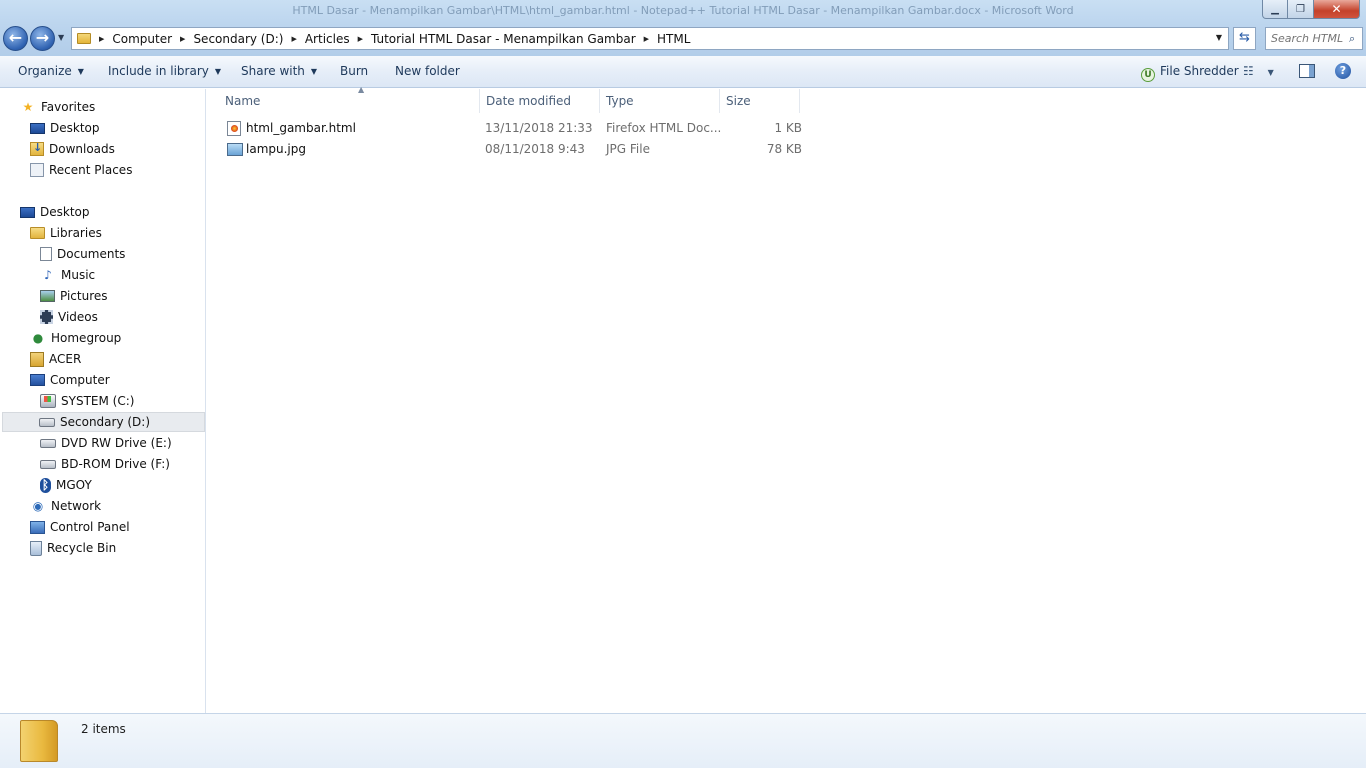 The height and width of the screenshot is (768, 1366). I want to click on pictures-icon, so click(47, 296).